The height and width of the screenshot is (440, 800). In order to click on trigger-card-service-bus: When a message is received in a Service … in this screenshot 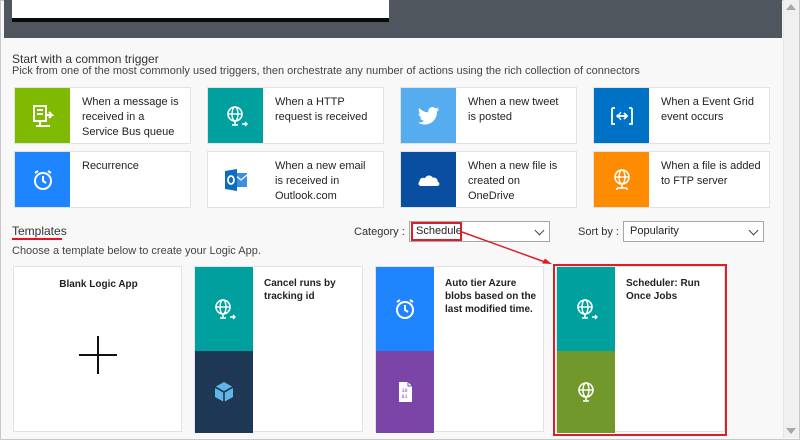, I will do `click(102, 115)`.